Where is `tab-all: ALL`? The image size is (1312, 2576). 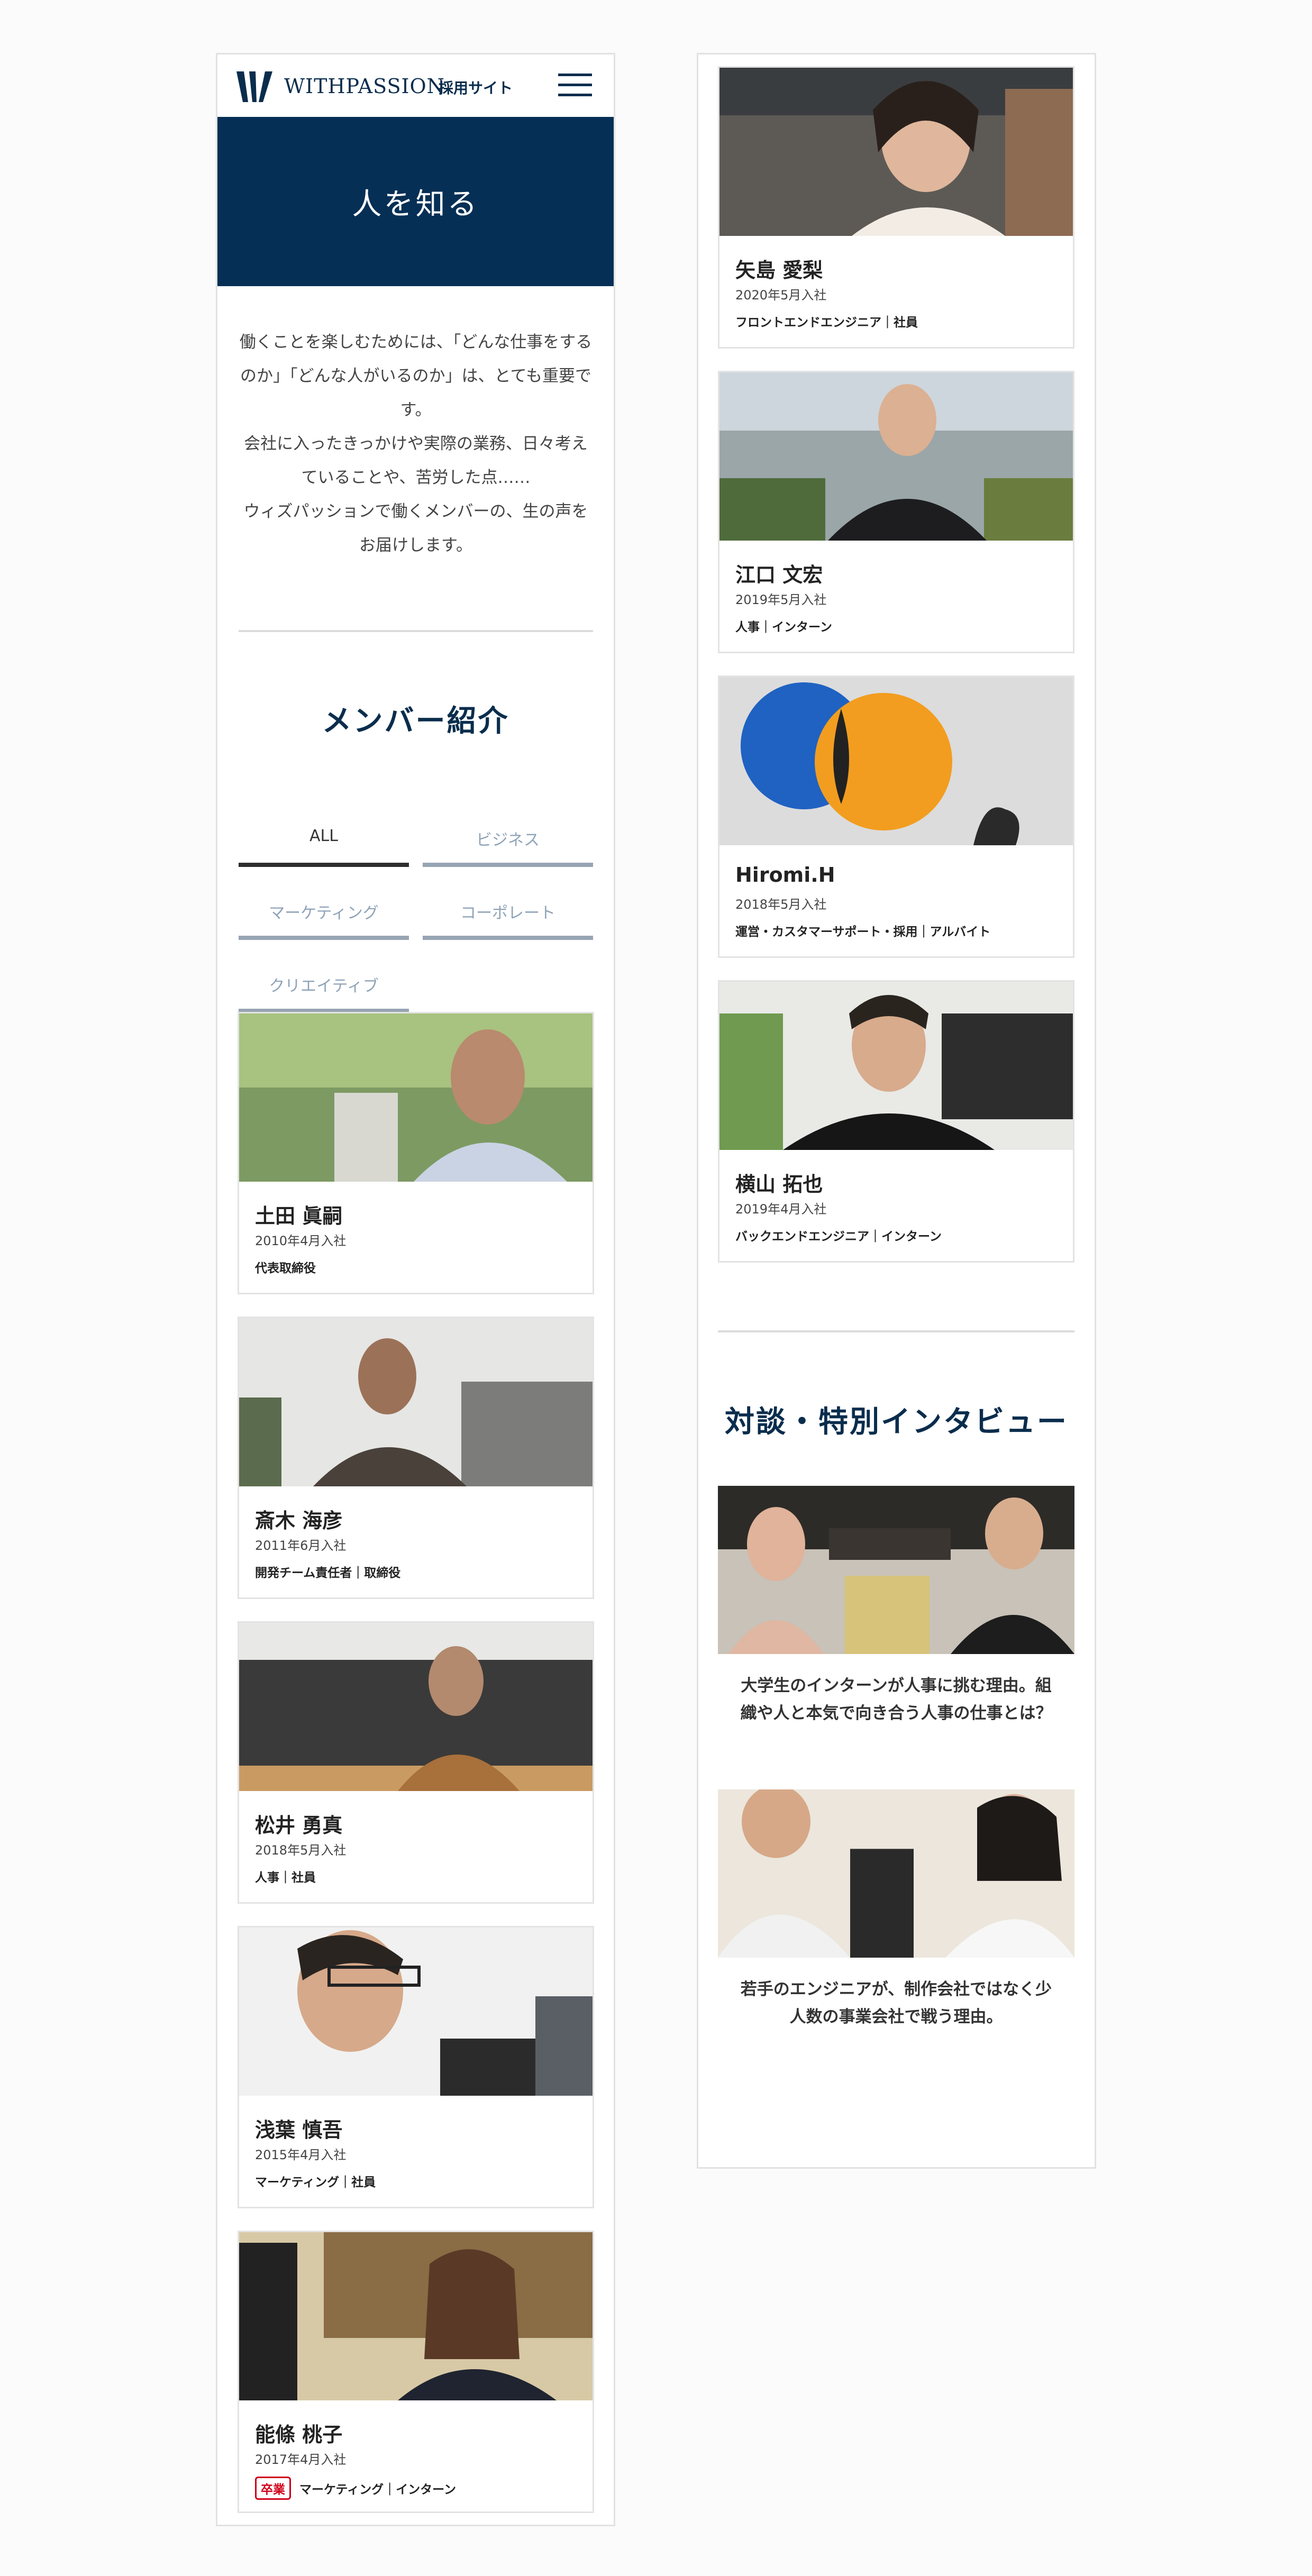 tab-all: ALL is located at coordinates (324, 841).